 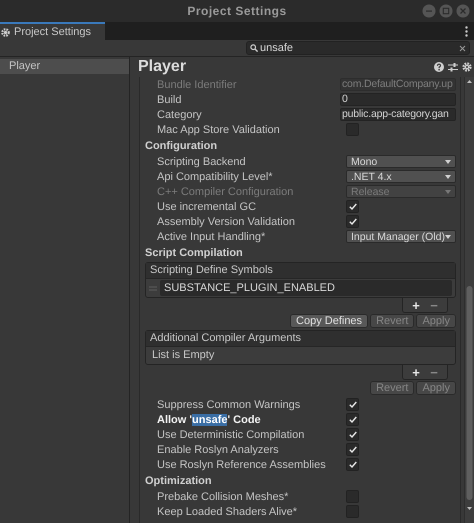 What do you see at coordinates (211, 236) in the screenshot?
I see `setting-label: Active Input Handling*` at bounding box center [211, 236].